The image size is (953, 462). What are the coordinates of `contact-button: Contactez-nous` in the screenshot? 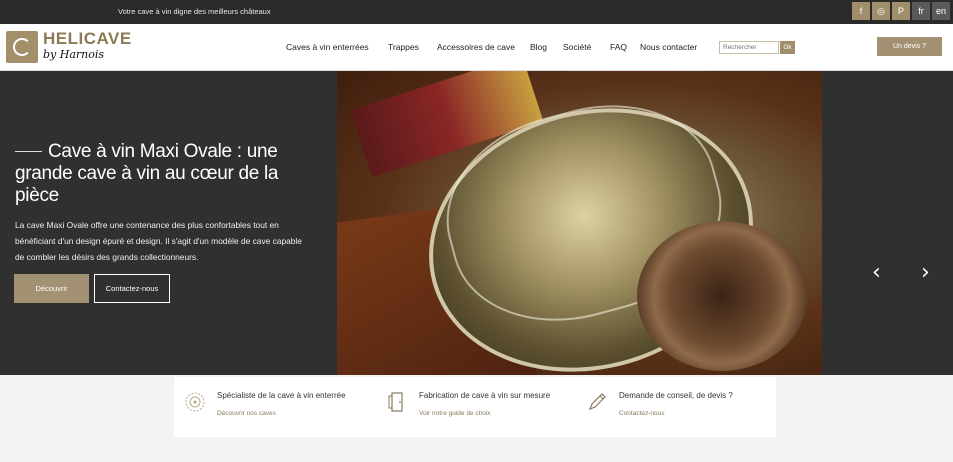 It's located at (132, 288).